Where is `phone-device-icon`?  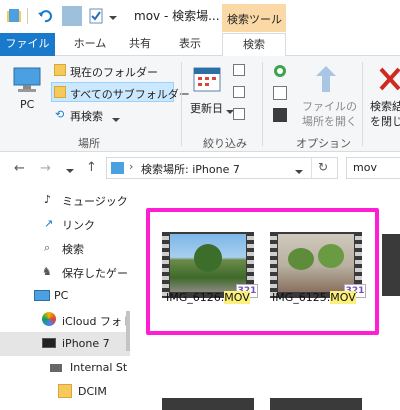 phone-device-icon is located at coordinates (49, 343).